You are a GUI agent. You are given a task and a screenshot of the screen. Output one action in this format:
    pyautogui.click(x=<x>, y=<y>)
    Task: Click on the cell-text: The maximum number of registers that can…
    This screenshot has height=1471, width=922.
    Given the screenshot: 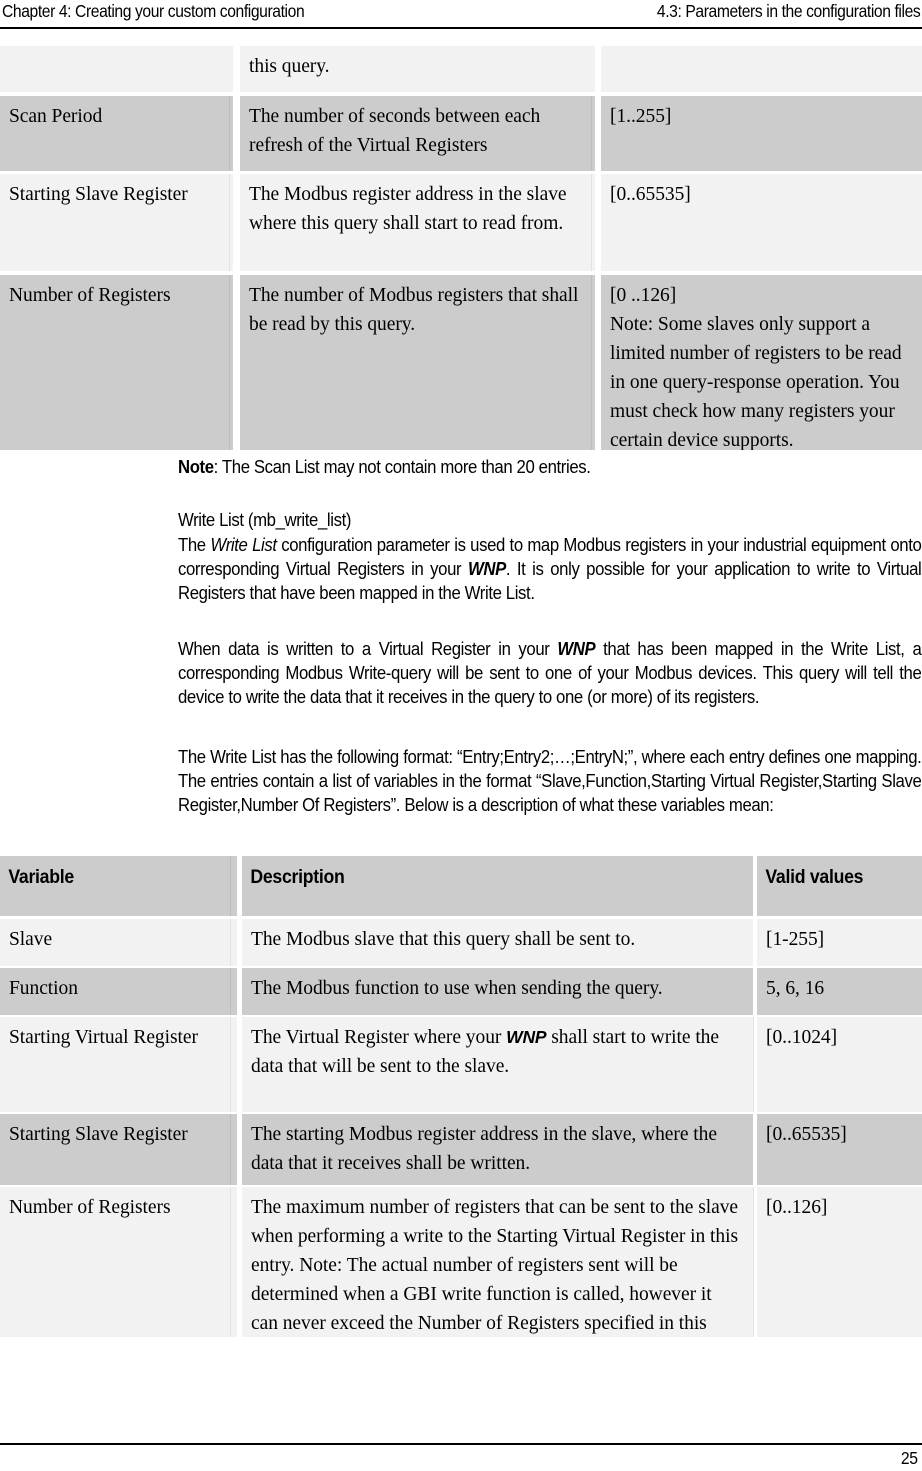 What is the action you would take?
    pyautogui.click(x=495, y=1265)
    